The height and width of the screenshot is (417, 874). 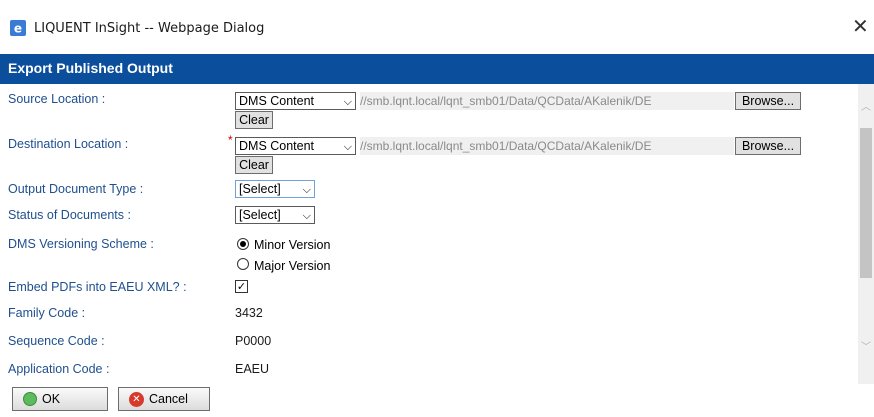 What do you see at coordinates (254, 120) in the screenshot?
I see `source-clear-button: Clear` at bounding box center [254, 120].